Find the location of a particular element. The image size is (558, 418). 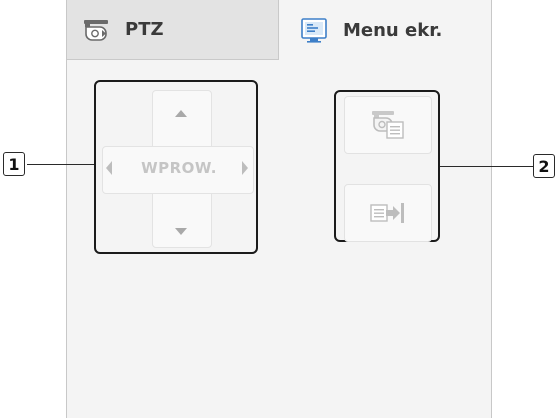

left-arrow-icon is located at coordinates (109, 168).